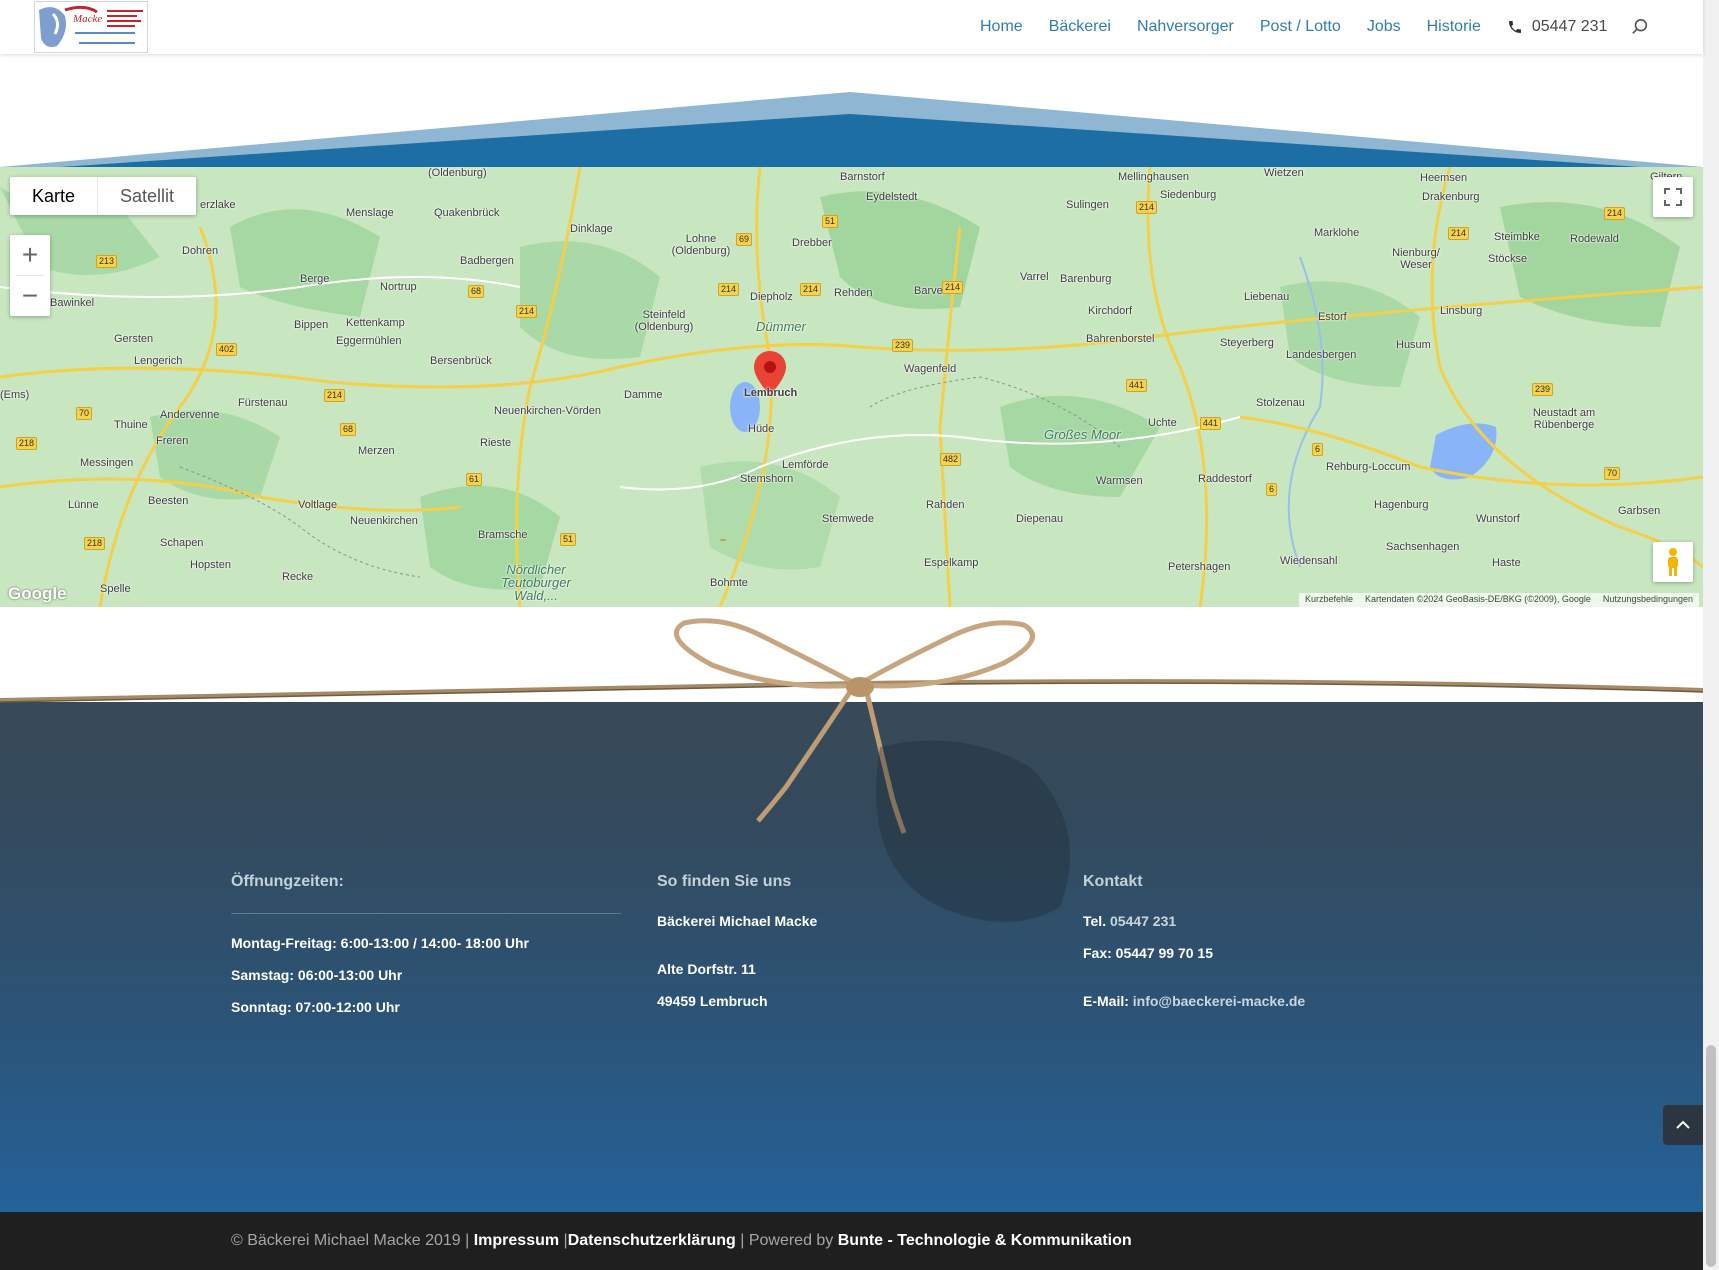  I want to click on map-place: Rehburg-Loccum, so click(1368, 467).